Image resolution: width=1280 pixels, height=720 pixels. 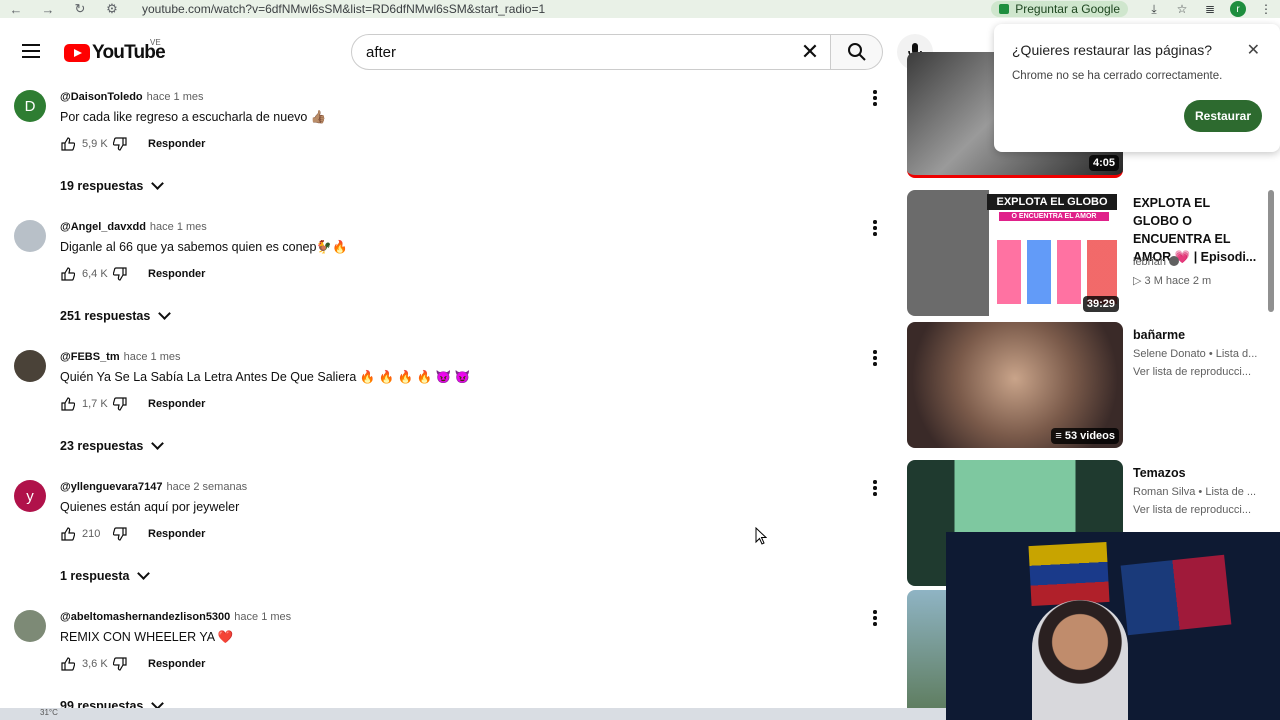 I want to click on comment-actions: 210 Responder, so click(x=132, y=534).